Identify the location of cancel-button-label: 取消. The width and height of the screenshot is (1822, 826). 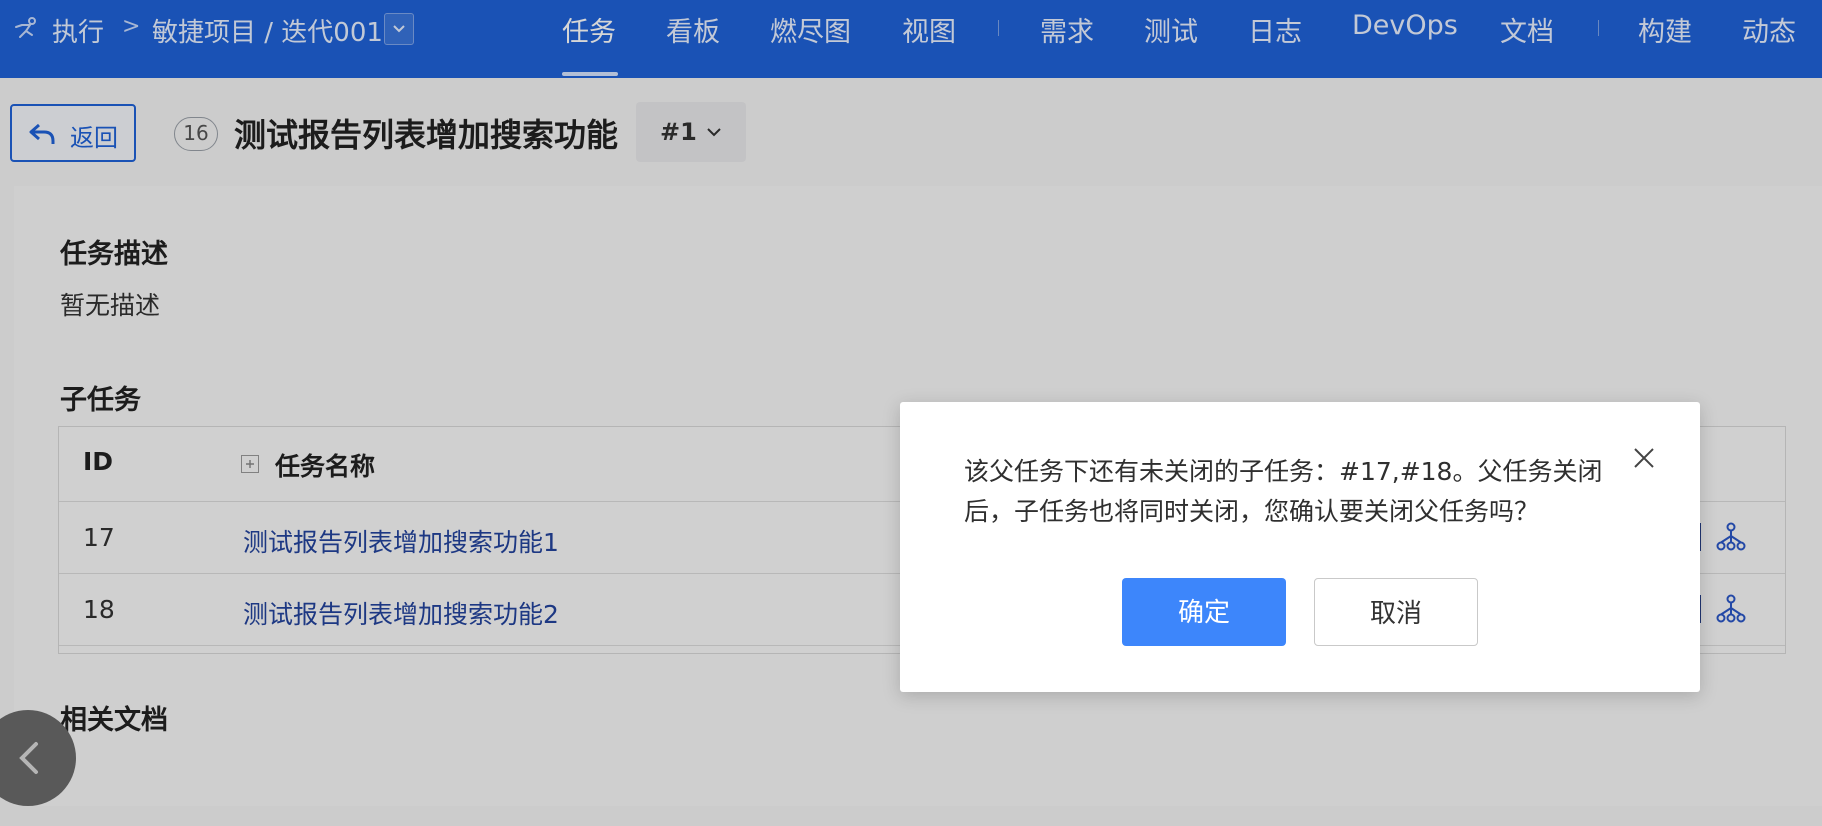
(1395, 613).